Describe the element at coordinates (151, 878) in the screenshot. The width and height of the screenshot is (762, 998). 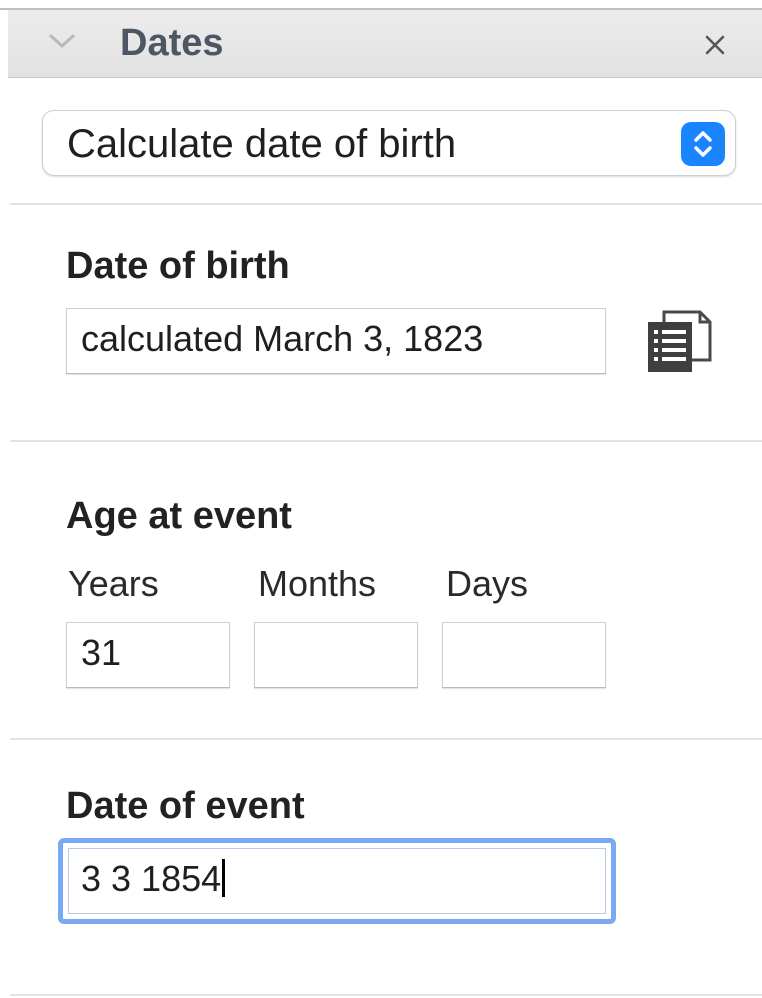
I see `date-of-event-value: 3 3 1854` at that location.